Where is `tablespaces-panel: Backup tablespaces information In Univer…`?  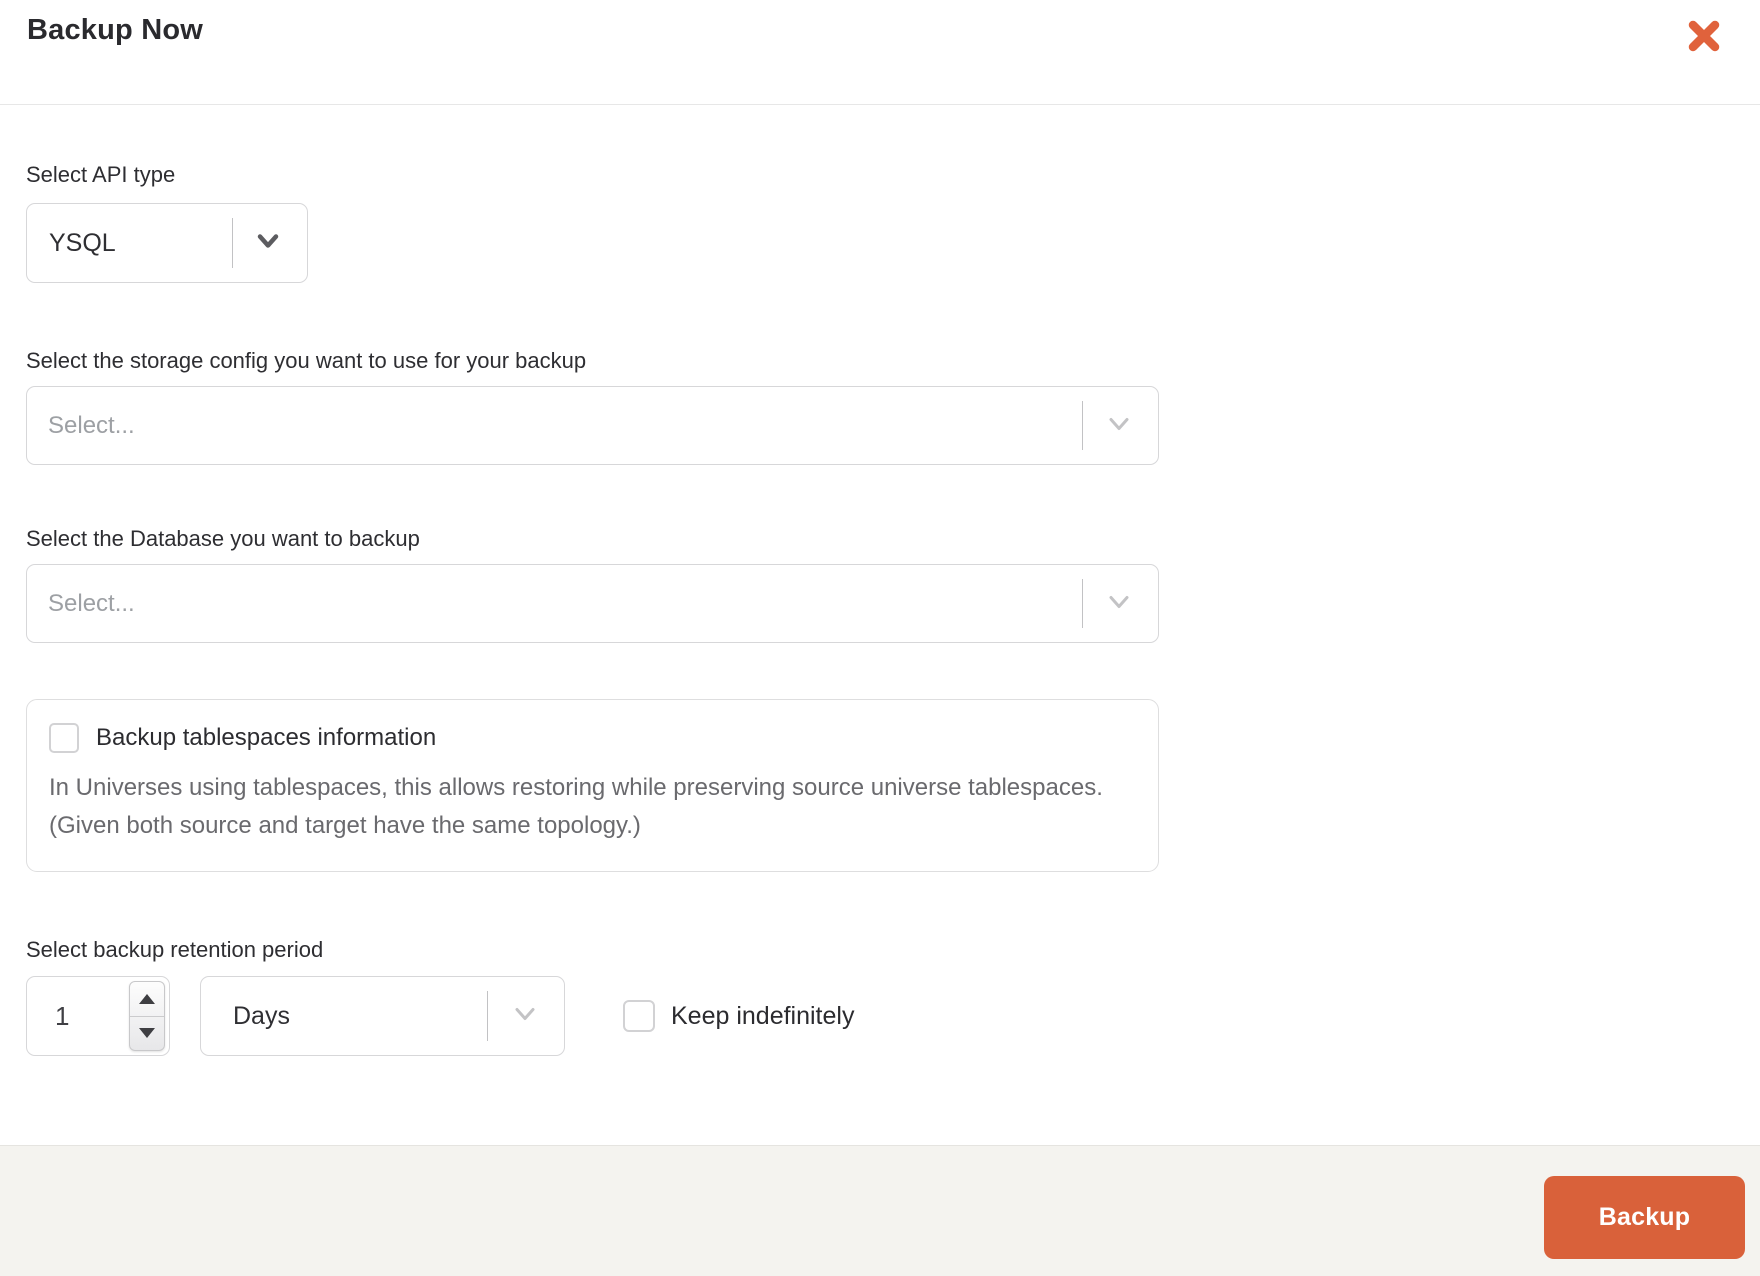 tablespaces-panel: Backup tablespaces information In Univer… is located at coordinates (592, 785).